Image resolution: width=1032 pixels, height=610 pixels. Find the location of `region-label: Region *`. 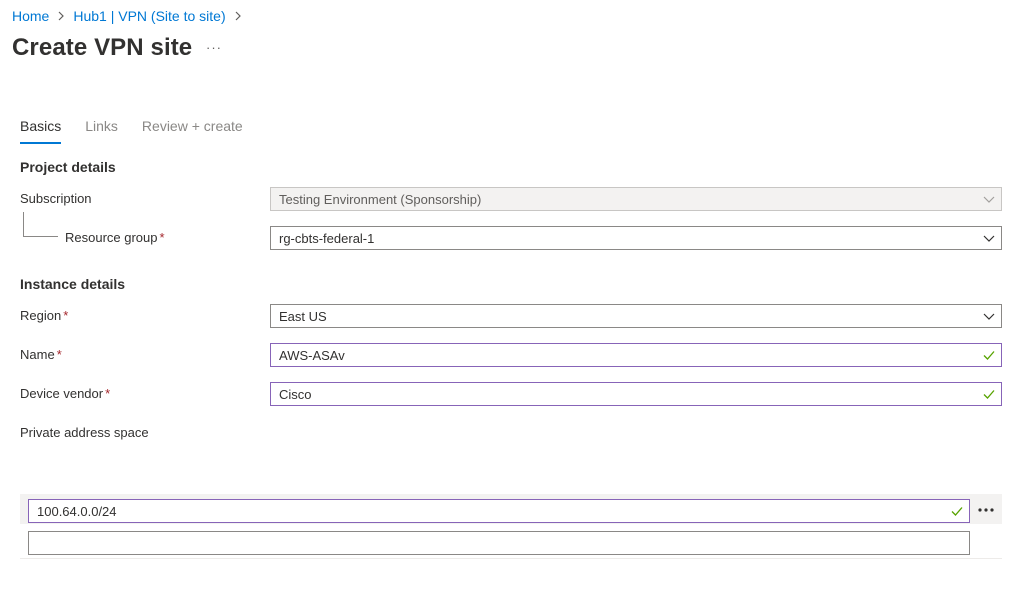

region-label: Region * is located at coordinates (44, 315).